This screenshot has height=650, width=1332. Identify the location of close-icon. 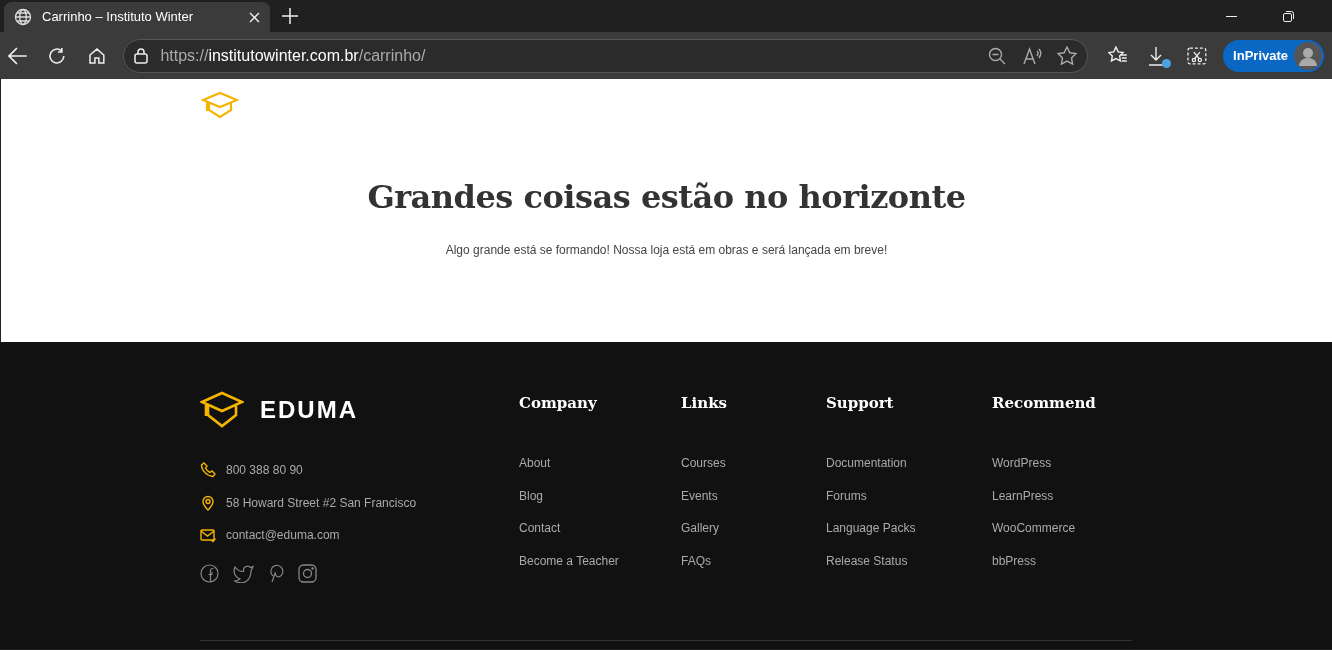
(254, 17).